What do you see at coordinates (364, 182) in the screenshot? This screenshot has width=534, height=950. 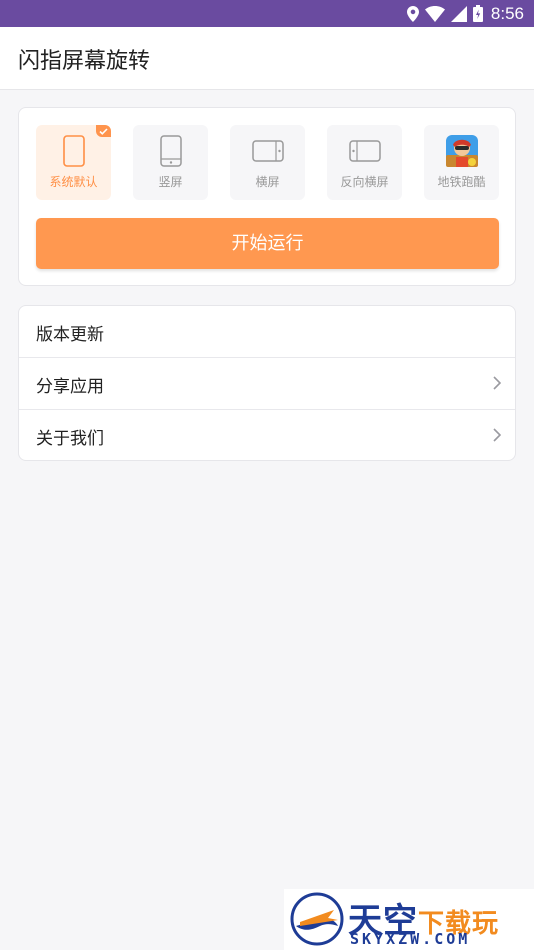 I see `mode-label: 反向横屏` at bounding box center [364, 182].